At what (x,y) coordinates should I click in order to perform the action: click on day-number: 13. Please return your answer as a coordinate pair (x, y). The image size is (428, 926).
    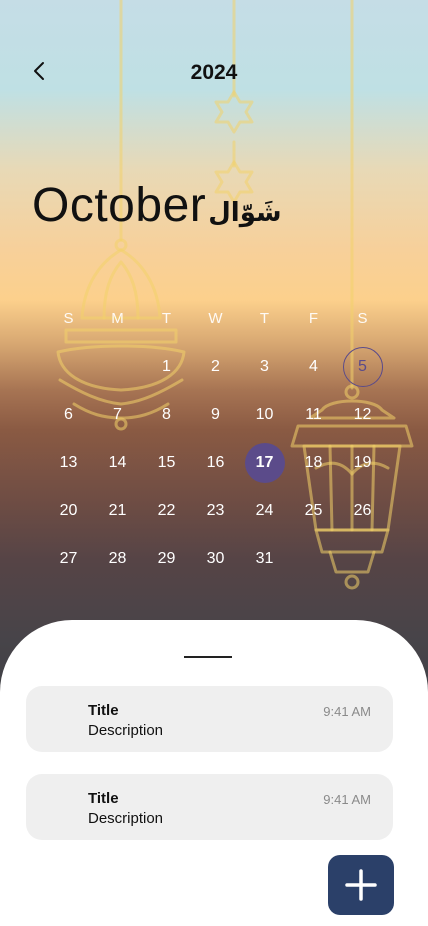
    Looking at the image, I should click on (68, 462).